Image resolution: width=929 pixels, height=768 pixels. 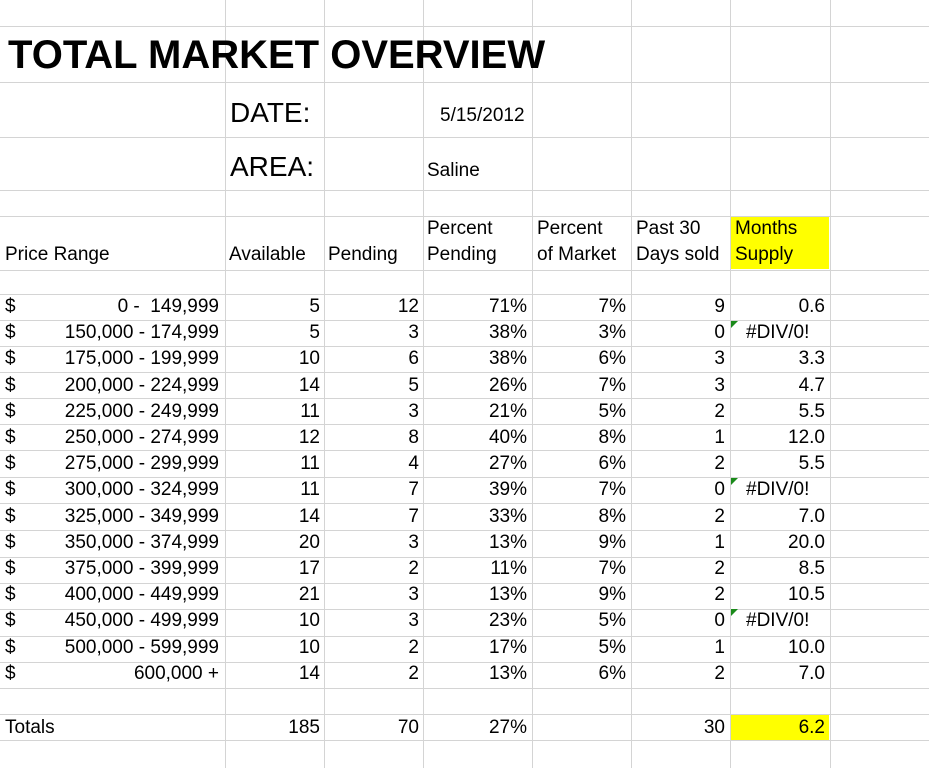 What do you see at coordinates (719, 306) in the screenshot?
I see `past-30-days-sold-cell: 9` at bounding box center [719, 306].